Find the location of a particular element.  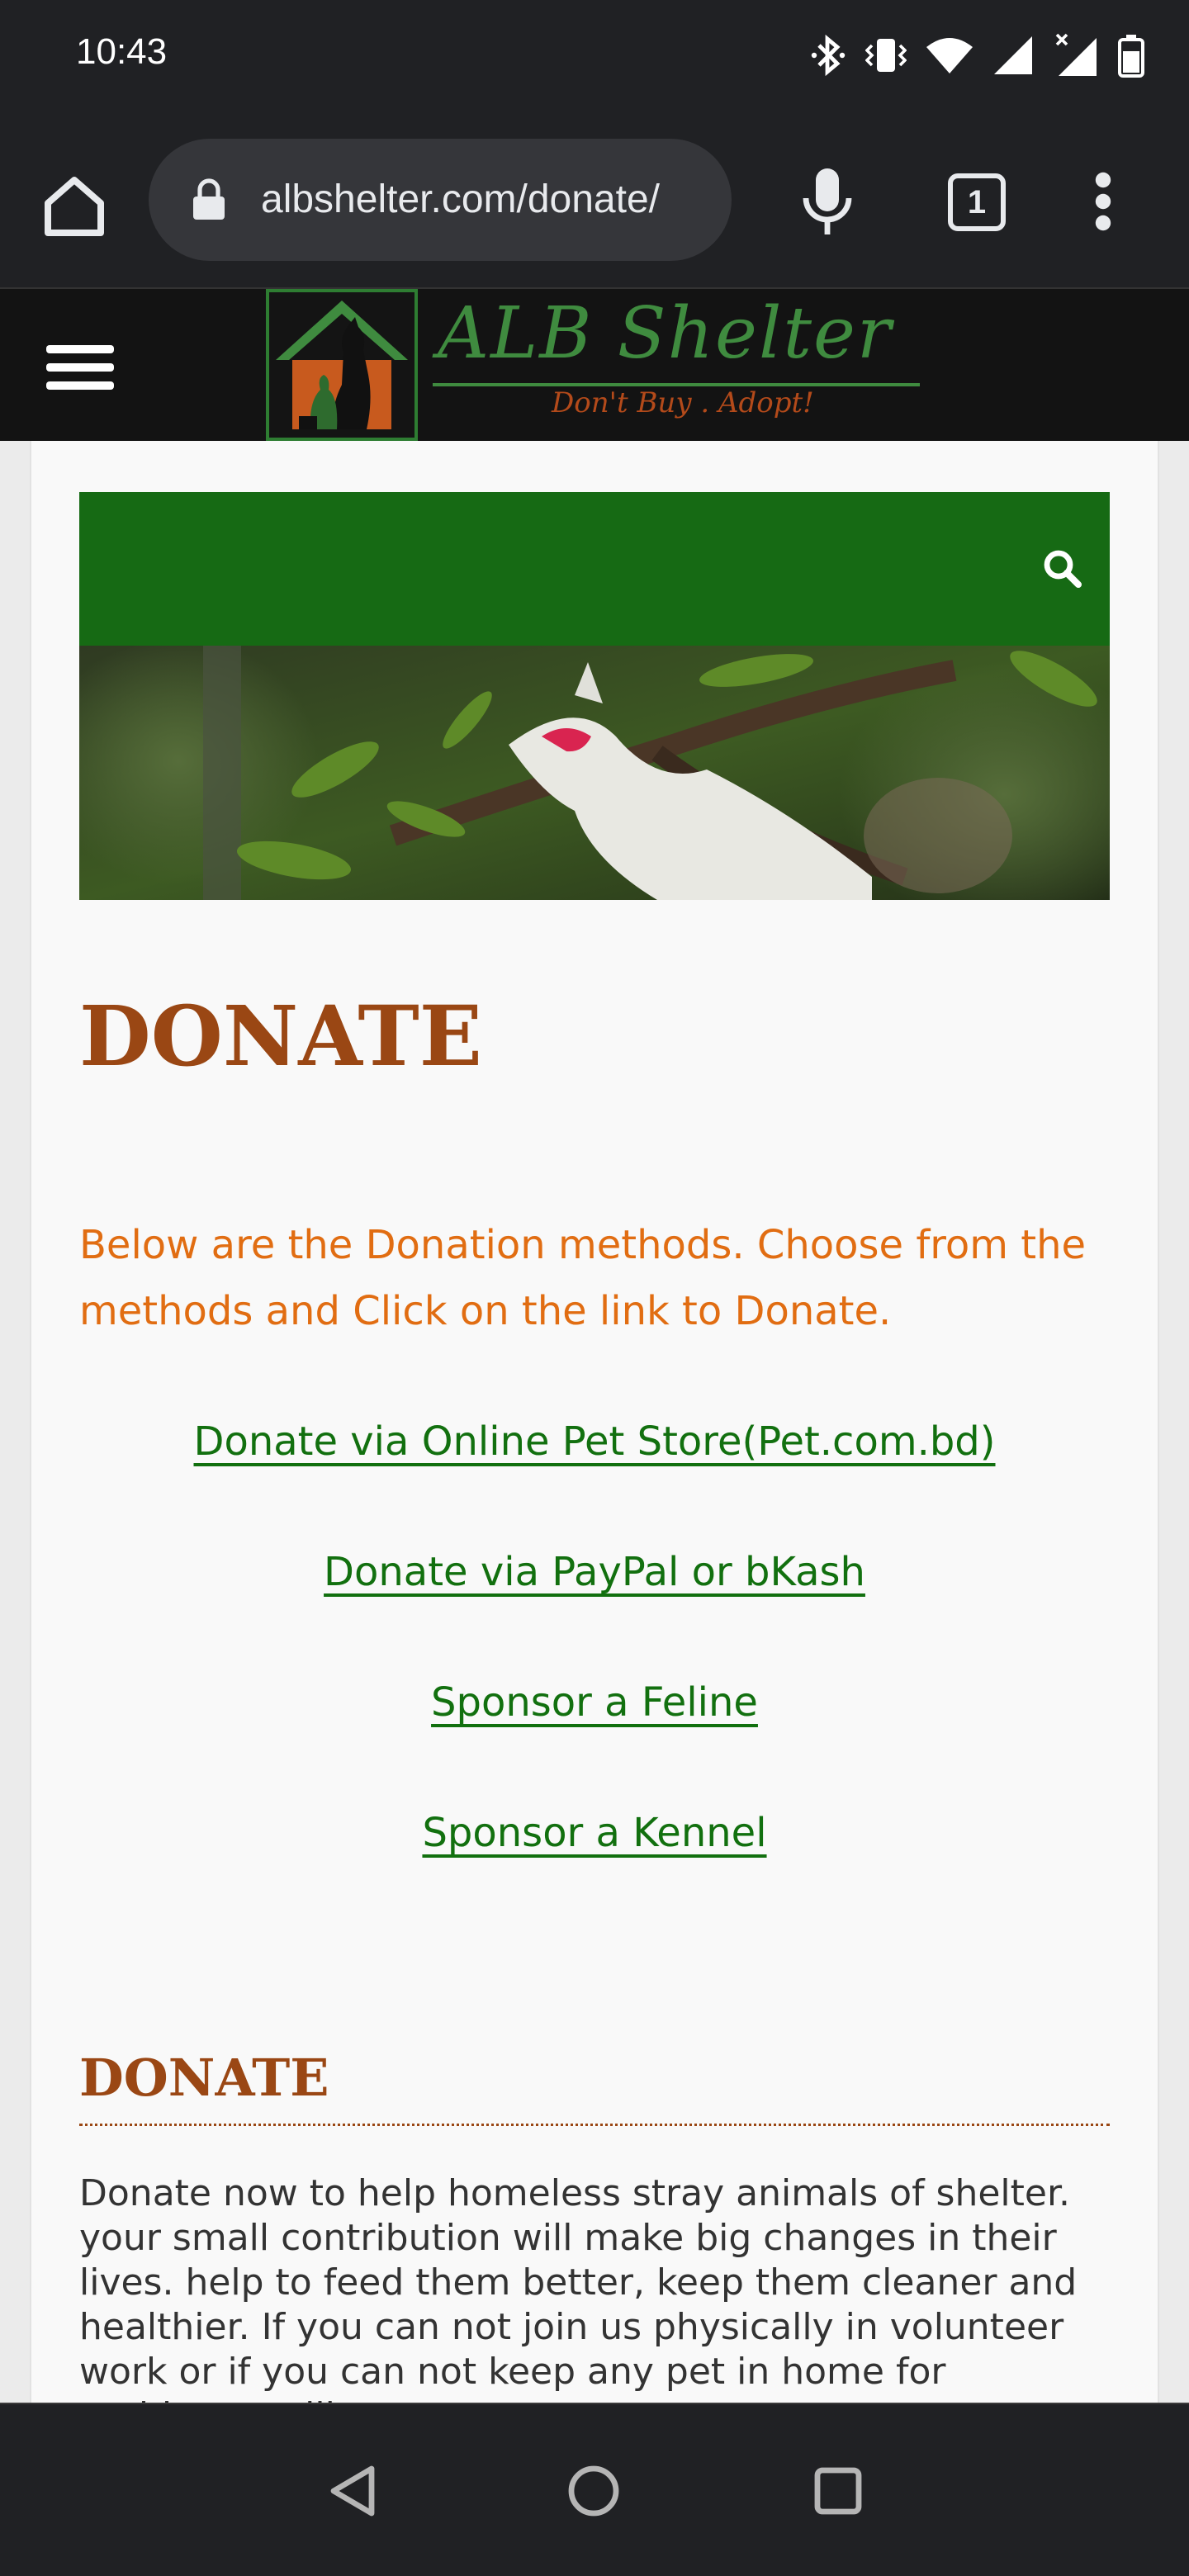

wifi-icon is located at coordinates (949, 55).